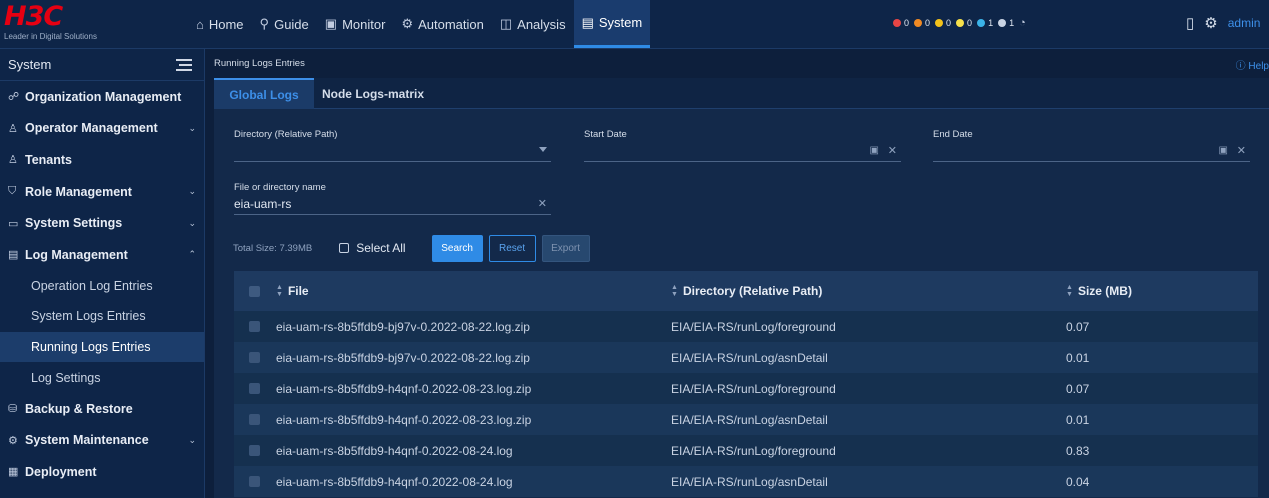 This screenshot has width=1269, height=498. What do you see at coordinates (102, 472) in the screenshot?
I see `sidebar-item-deployment: ▦ Deployment` at bounding box center [102, 472].